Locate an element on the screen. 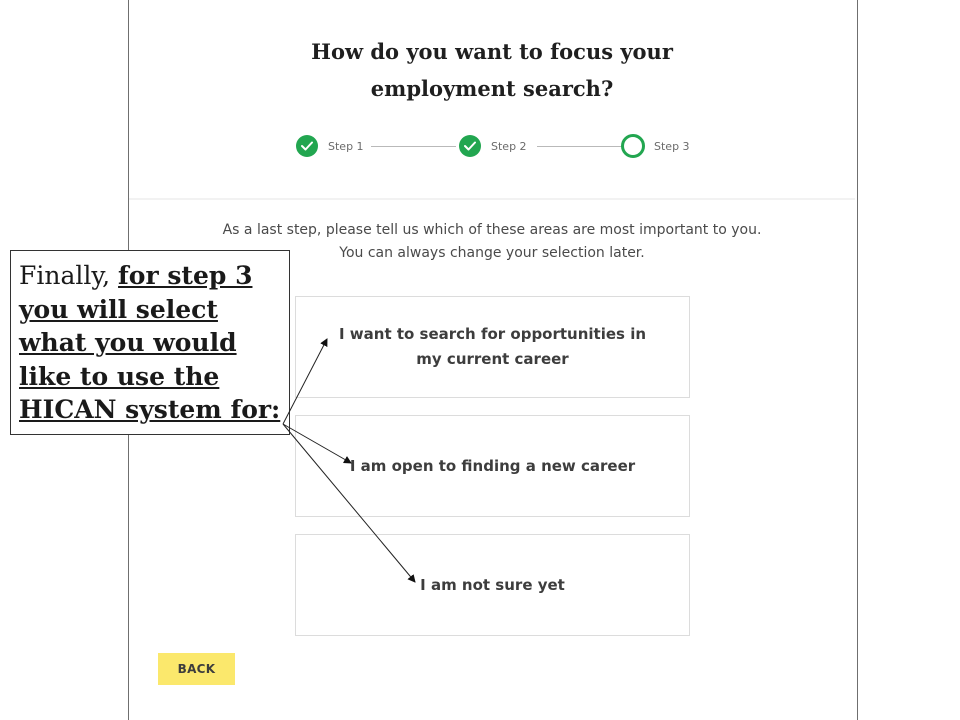  option-new-career-label: I am open to finding a new career is located at coordinates (492, 465).